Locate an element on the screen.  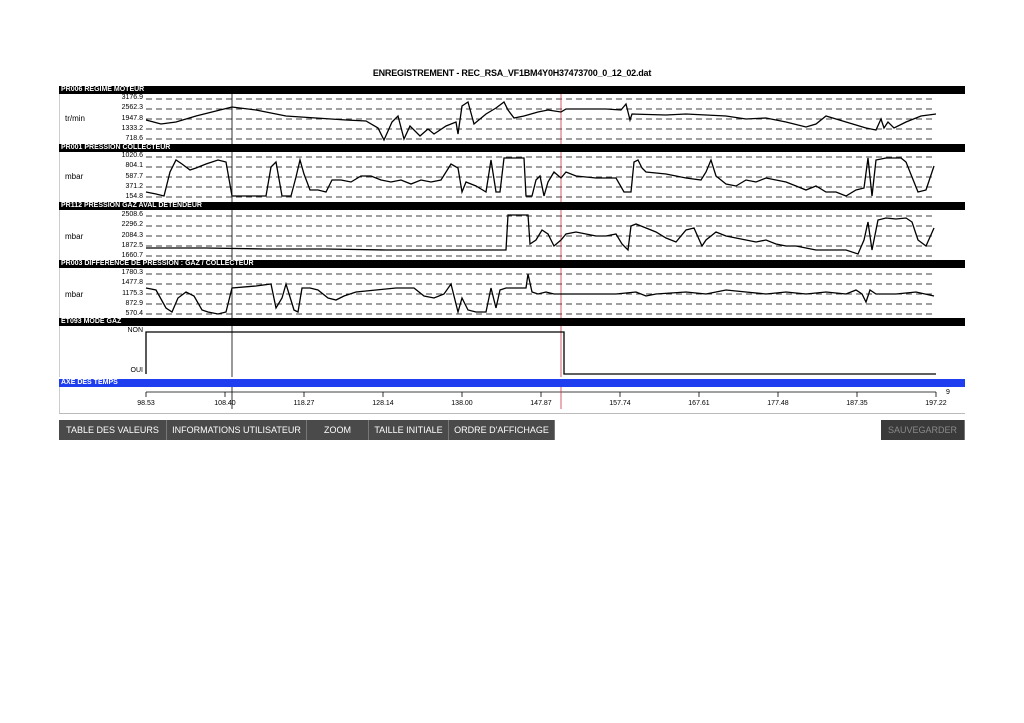
x-tick: 138.00 is located at coordinates (462, 403).